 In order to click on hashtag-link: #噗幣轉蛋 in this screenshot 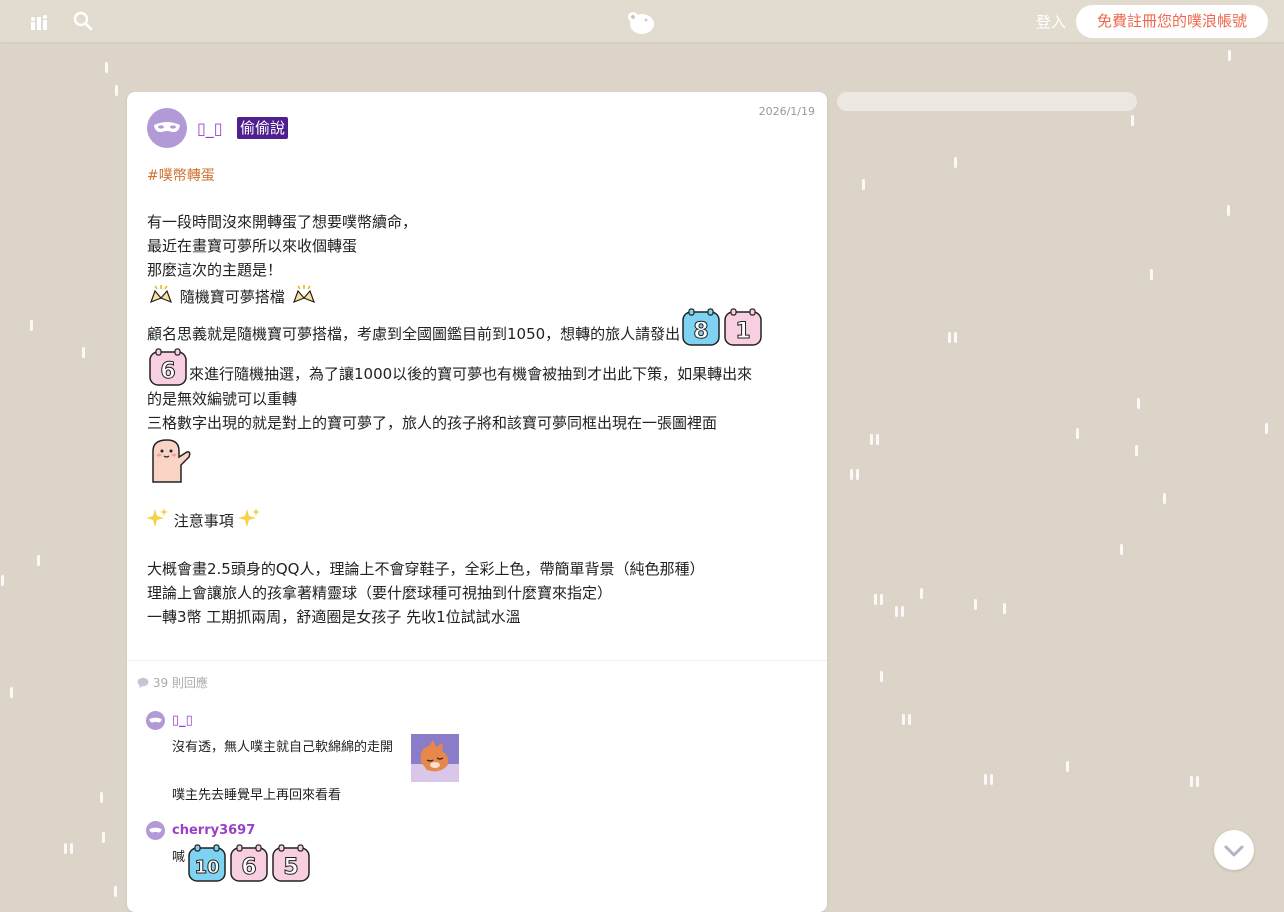, I will do `click(181, 175)`.